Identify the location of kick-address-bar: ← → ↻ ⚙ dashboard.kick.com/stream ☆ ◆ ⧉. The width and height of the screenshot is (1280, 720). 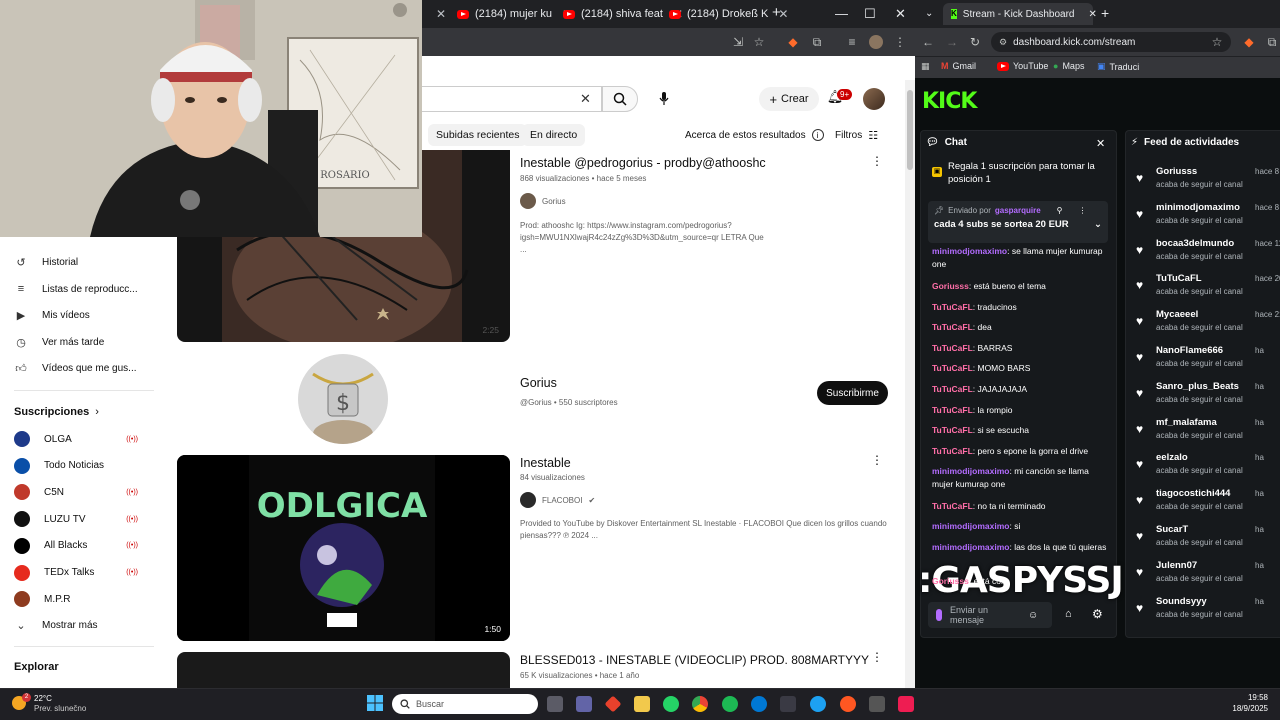
(1097, 42).